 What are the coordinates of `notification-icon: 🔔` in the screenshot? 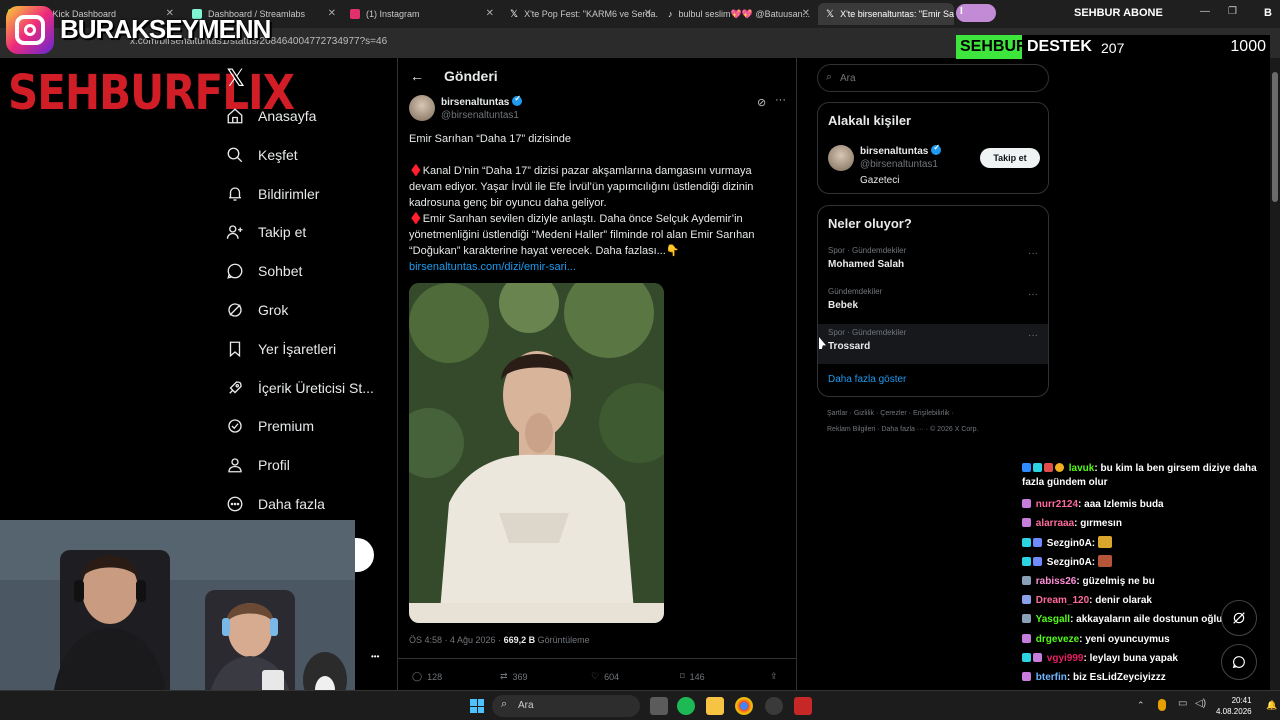 It's located at (1271, 705).